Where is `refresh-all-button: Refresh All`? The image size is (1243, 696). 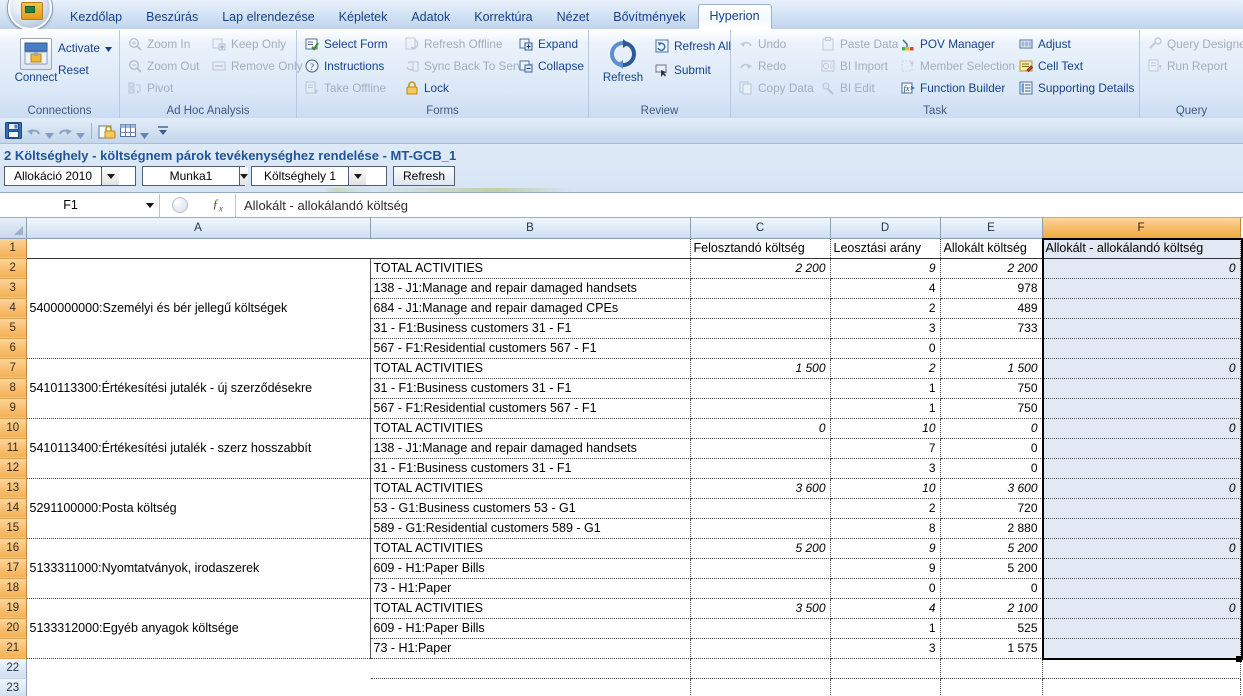 refresh-all-button: Refresh All is located at coordinates (693, 46).